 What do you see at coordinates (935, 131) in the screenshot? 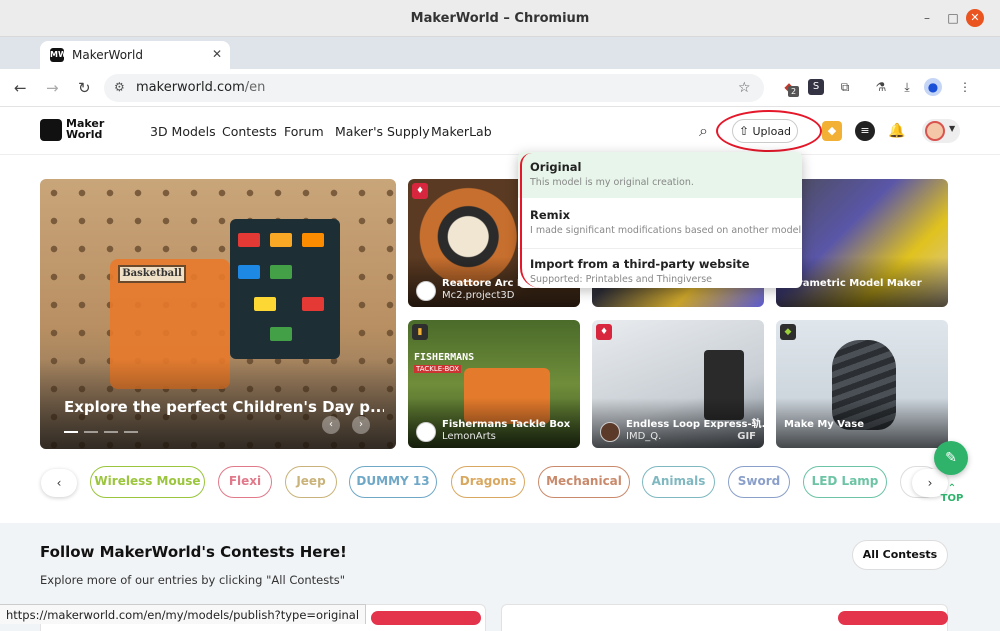
I see `avatar-image` at bounding box center [935, 131].